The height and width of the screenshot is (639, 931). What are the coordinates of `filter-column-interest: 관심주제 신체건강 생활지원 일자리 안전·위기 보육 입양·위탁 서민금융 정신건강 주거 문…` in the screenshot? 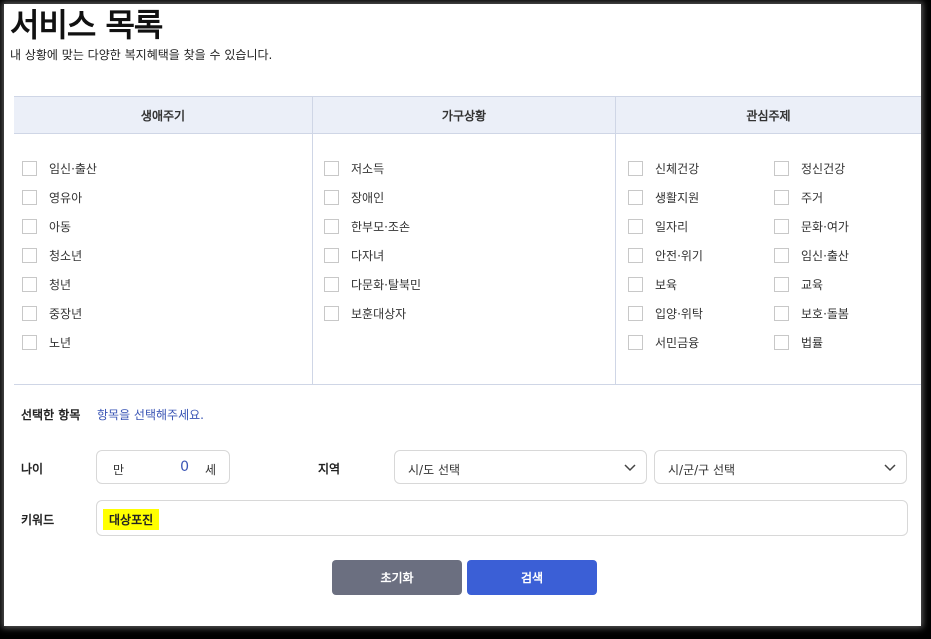 It's located at (768, 240).